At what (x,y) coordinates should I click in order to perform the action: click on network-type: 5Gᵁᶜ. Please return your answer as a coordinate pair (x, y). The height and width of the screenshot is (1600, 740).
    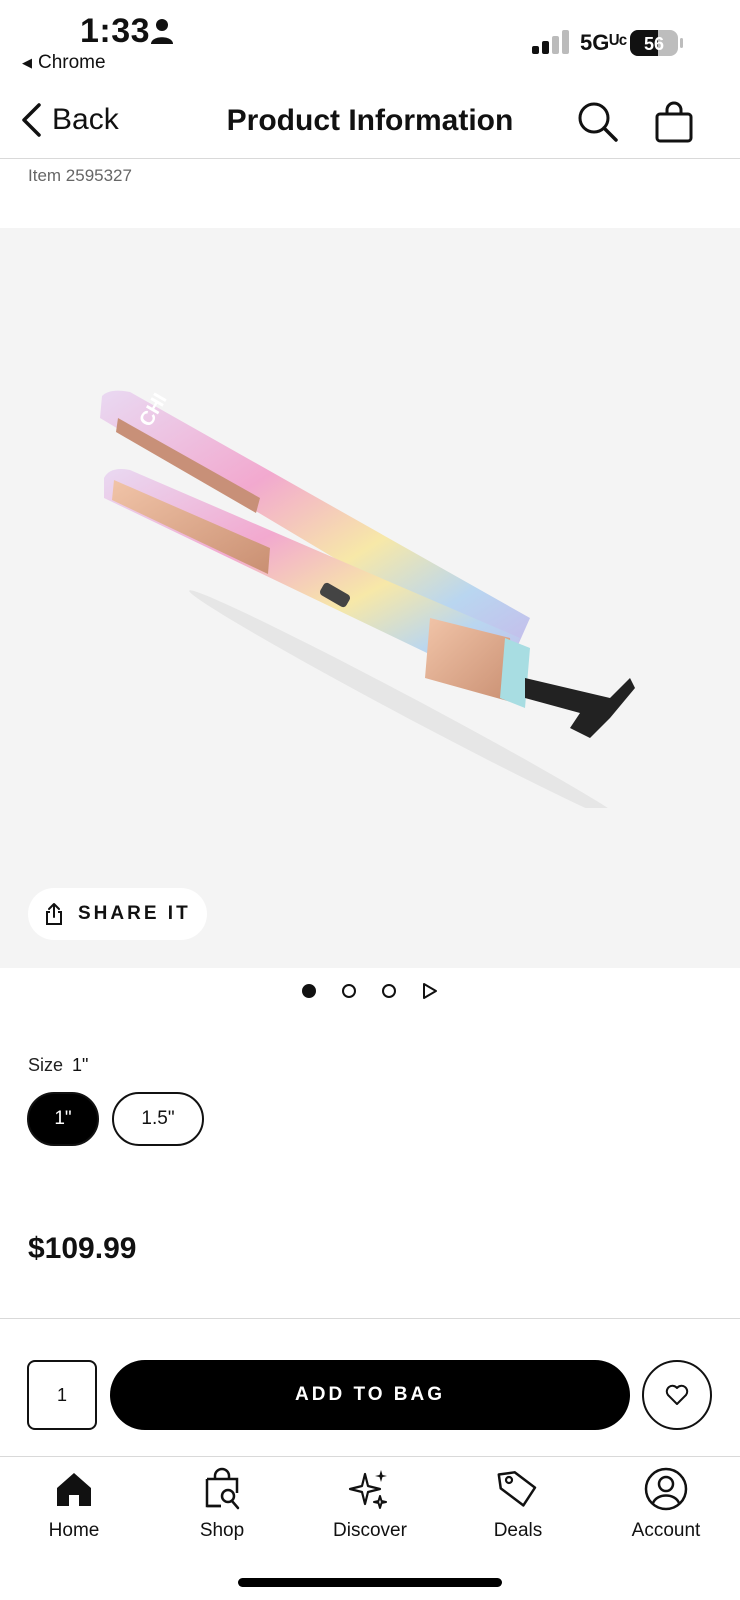
    Looking at the image, I should click on (604, 42).